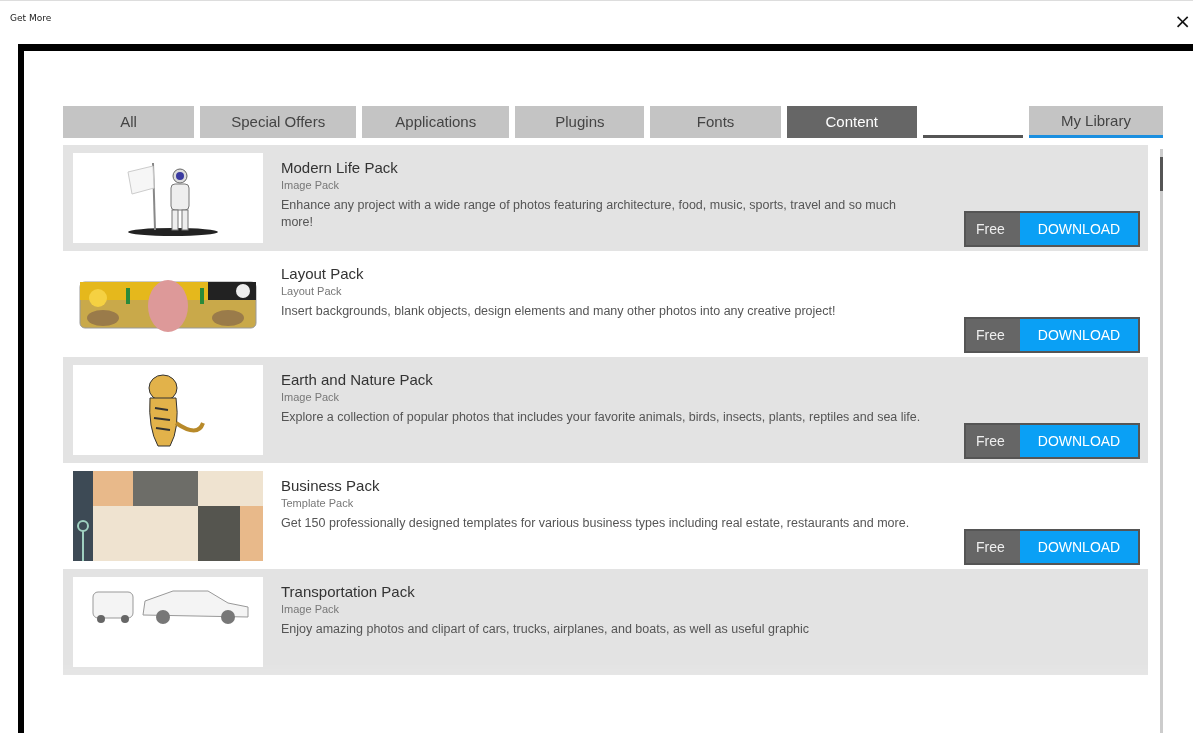 The width and height of the screenshot is (1193, 733). I want to click on pack-description: Insert backgrounds, blank objects, design elements and many other photos into any creative project!, so click(559, 311).